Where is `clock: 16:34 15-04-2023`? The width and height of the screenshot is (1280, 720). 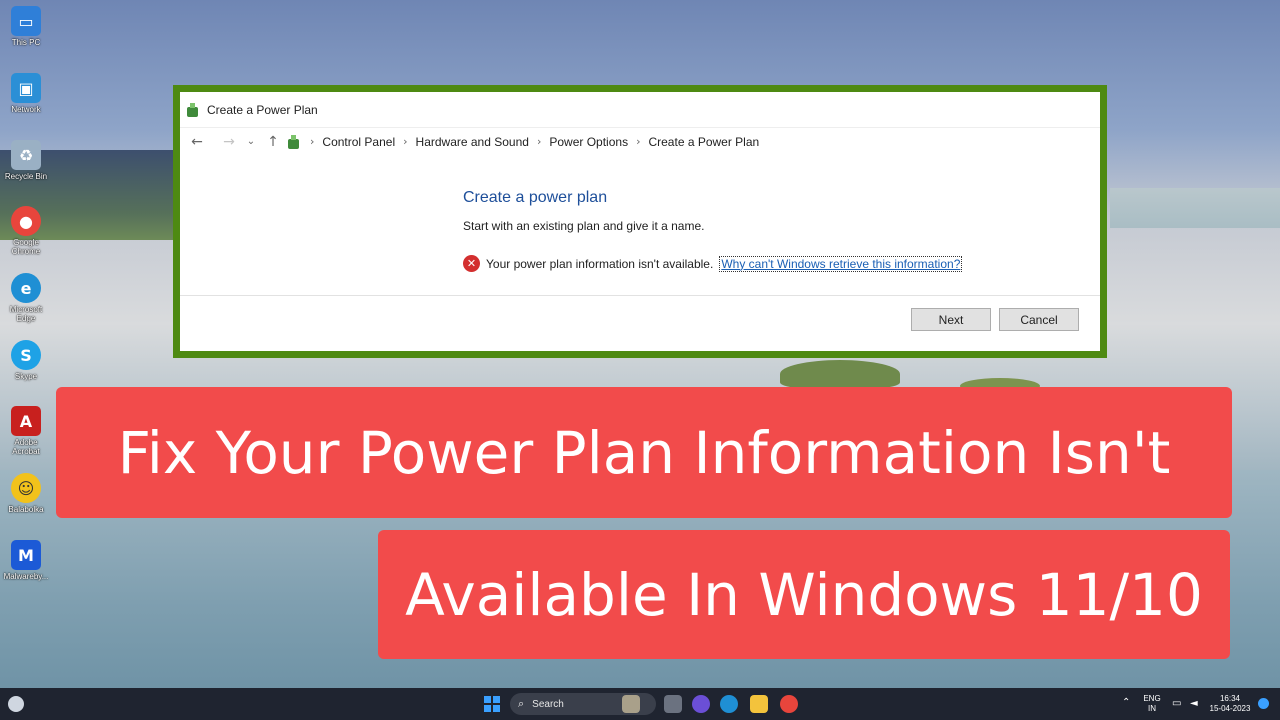
clock: 16:34 15-04-2023 is located at coordinates (1230, 704).